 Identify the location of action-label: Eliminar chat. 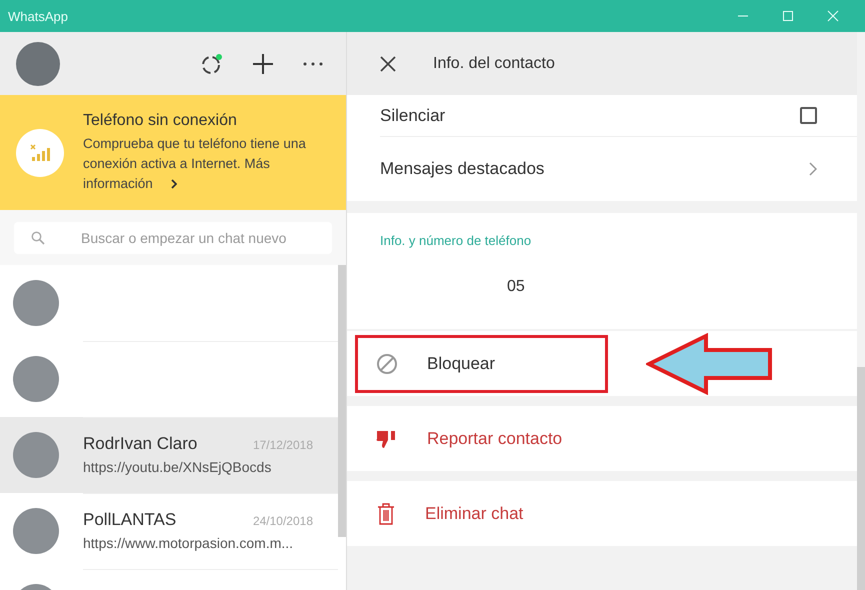
(474, 514).